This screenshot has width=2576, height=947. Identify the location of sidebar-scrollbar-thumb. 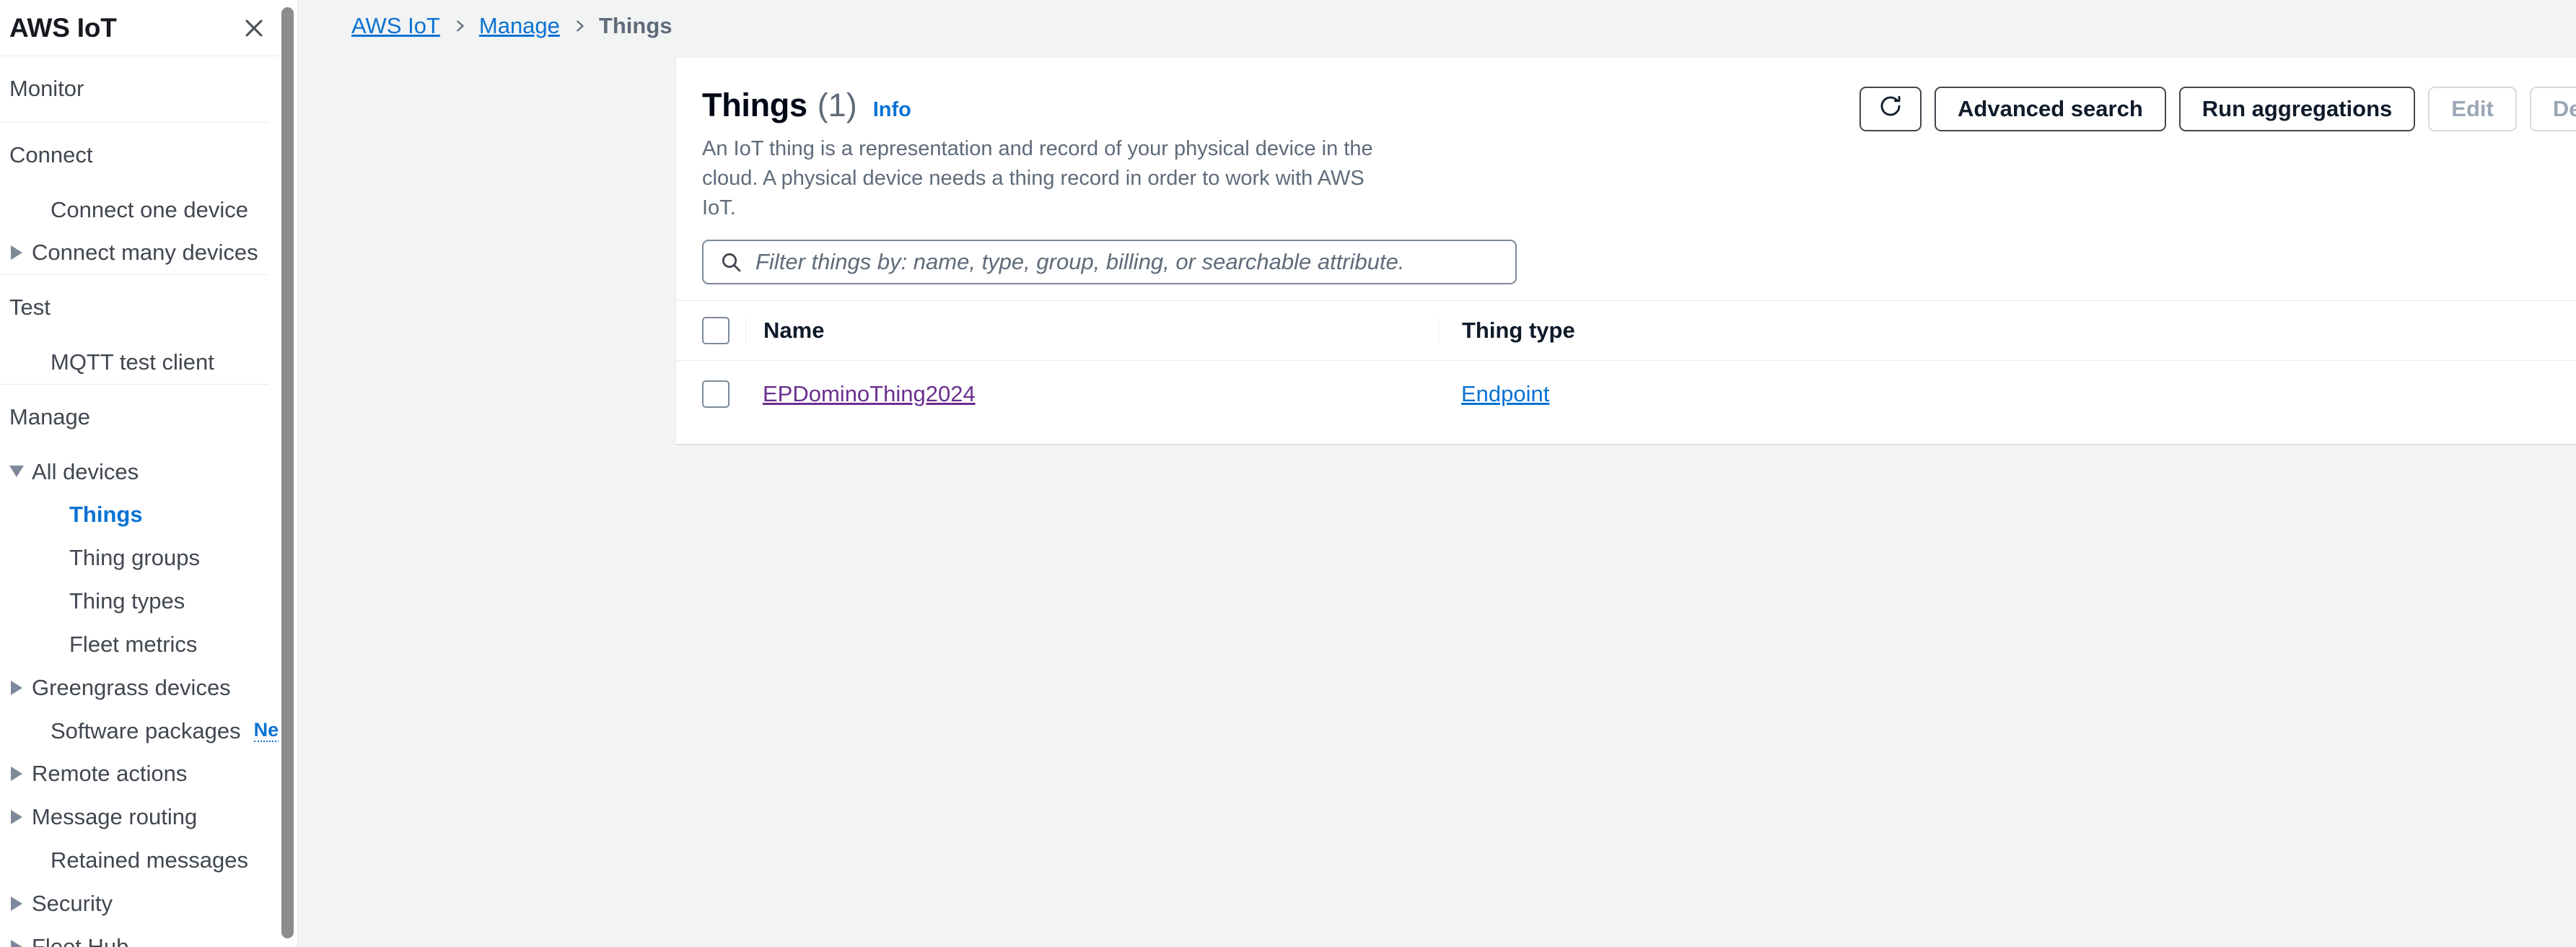
(287, 472).